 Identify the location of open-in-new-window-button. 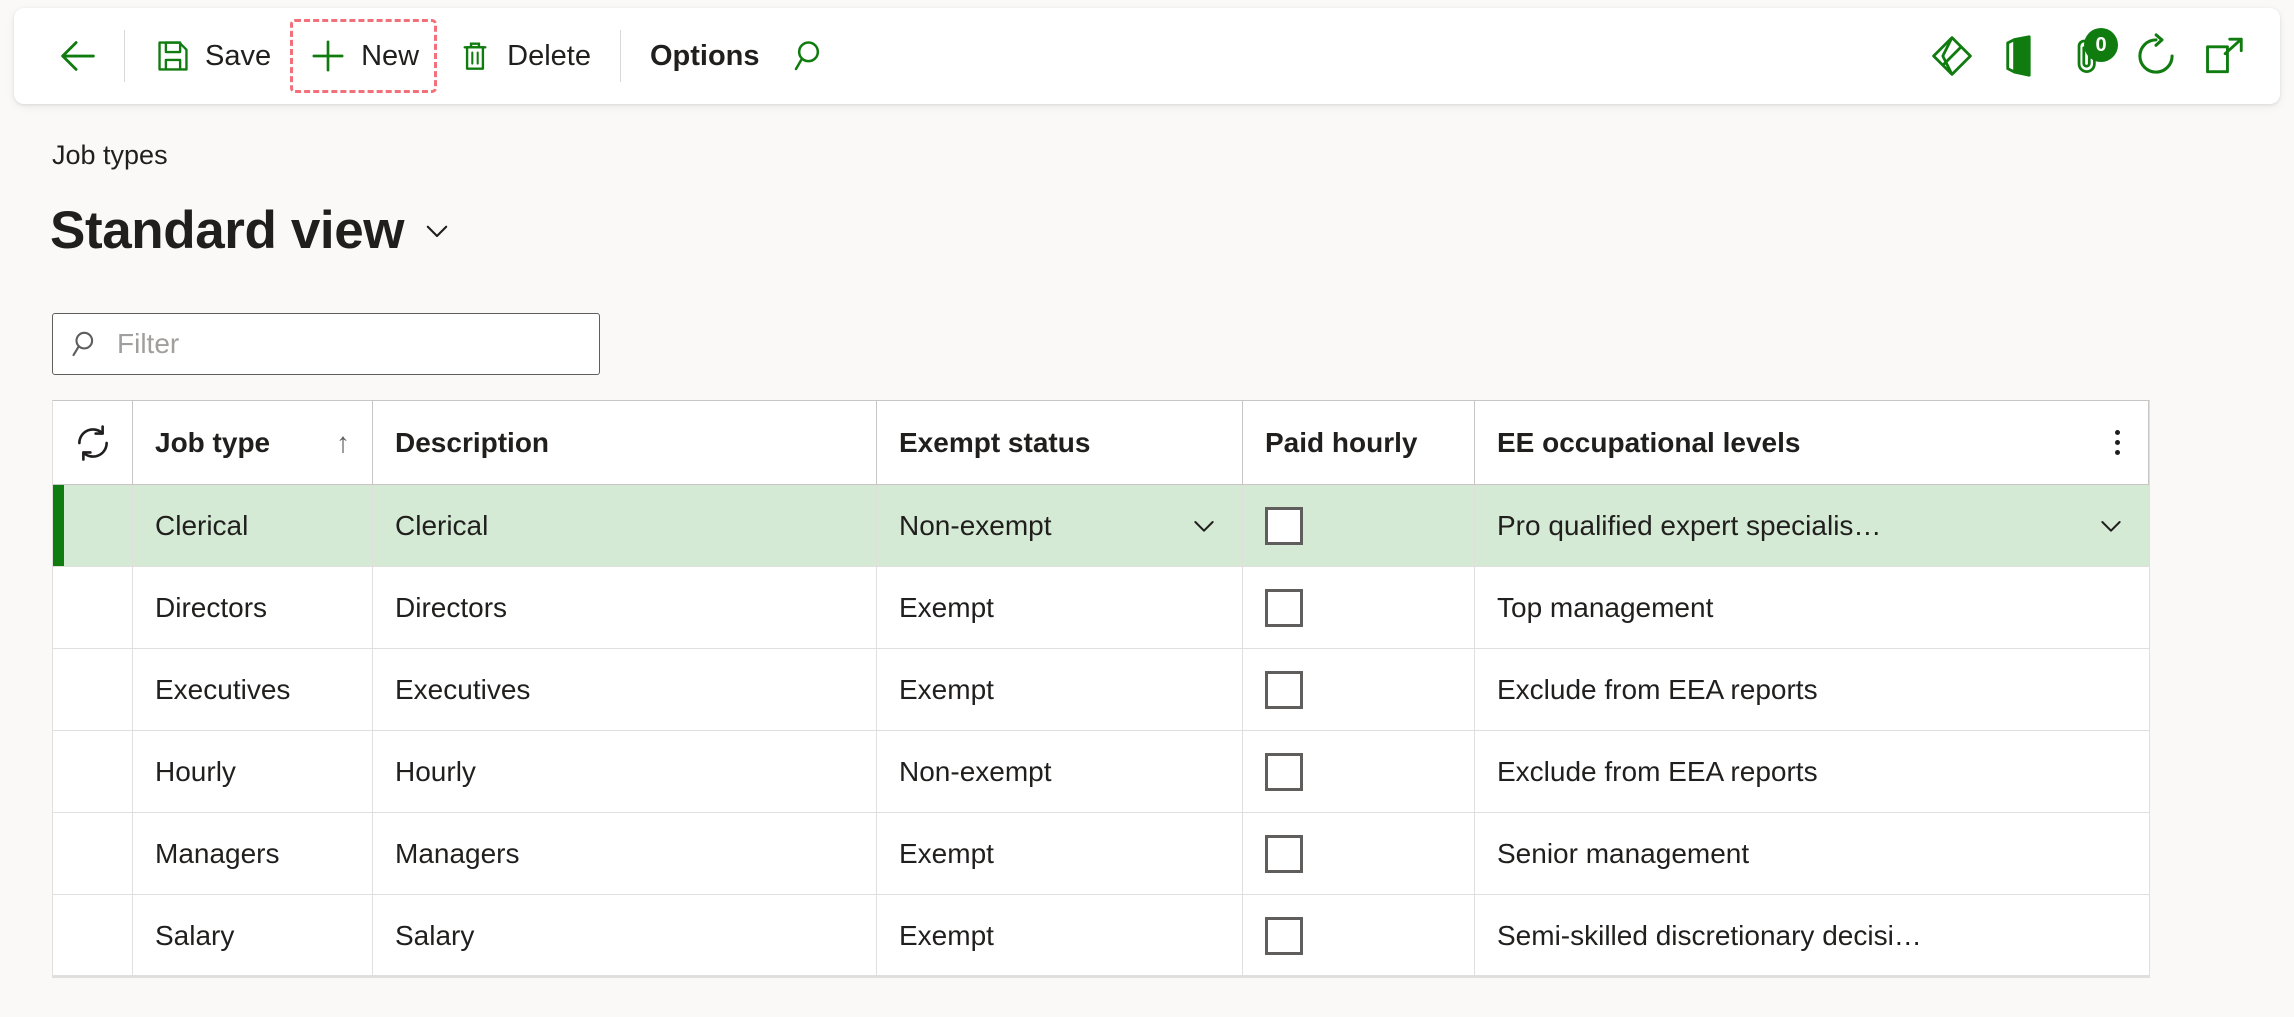
(2224, 56).